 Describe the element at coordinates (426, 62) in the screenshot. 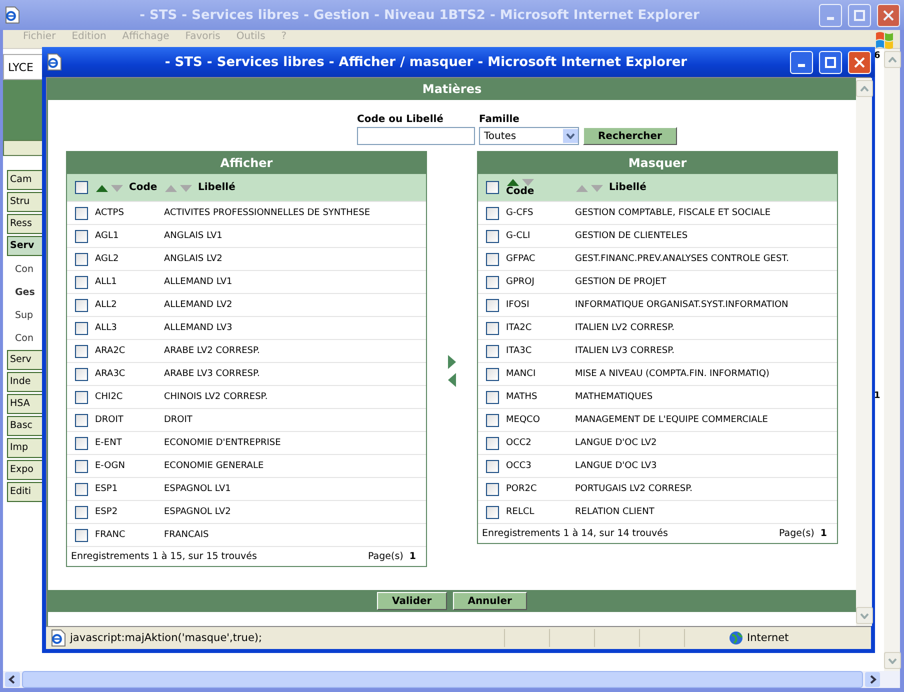

I see `window-title: - STS - Services libres - Afficher / masquer - Microsoft Internet Explorer` at that location.